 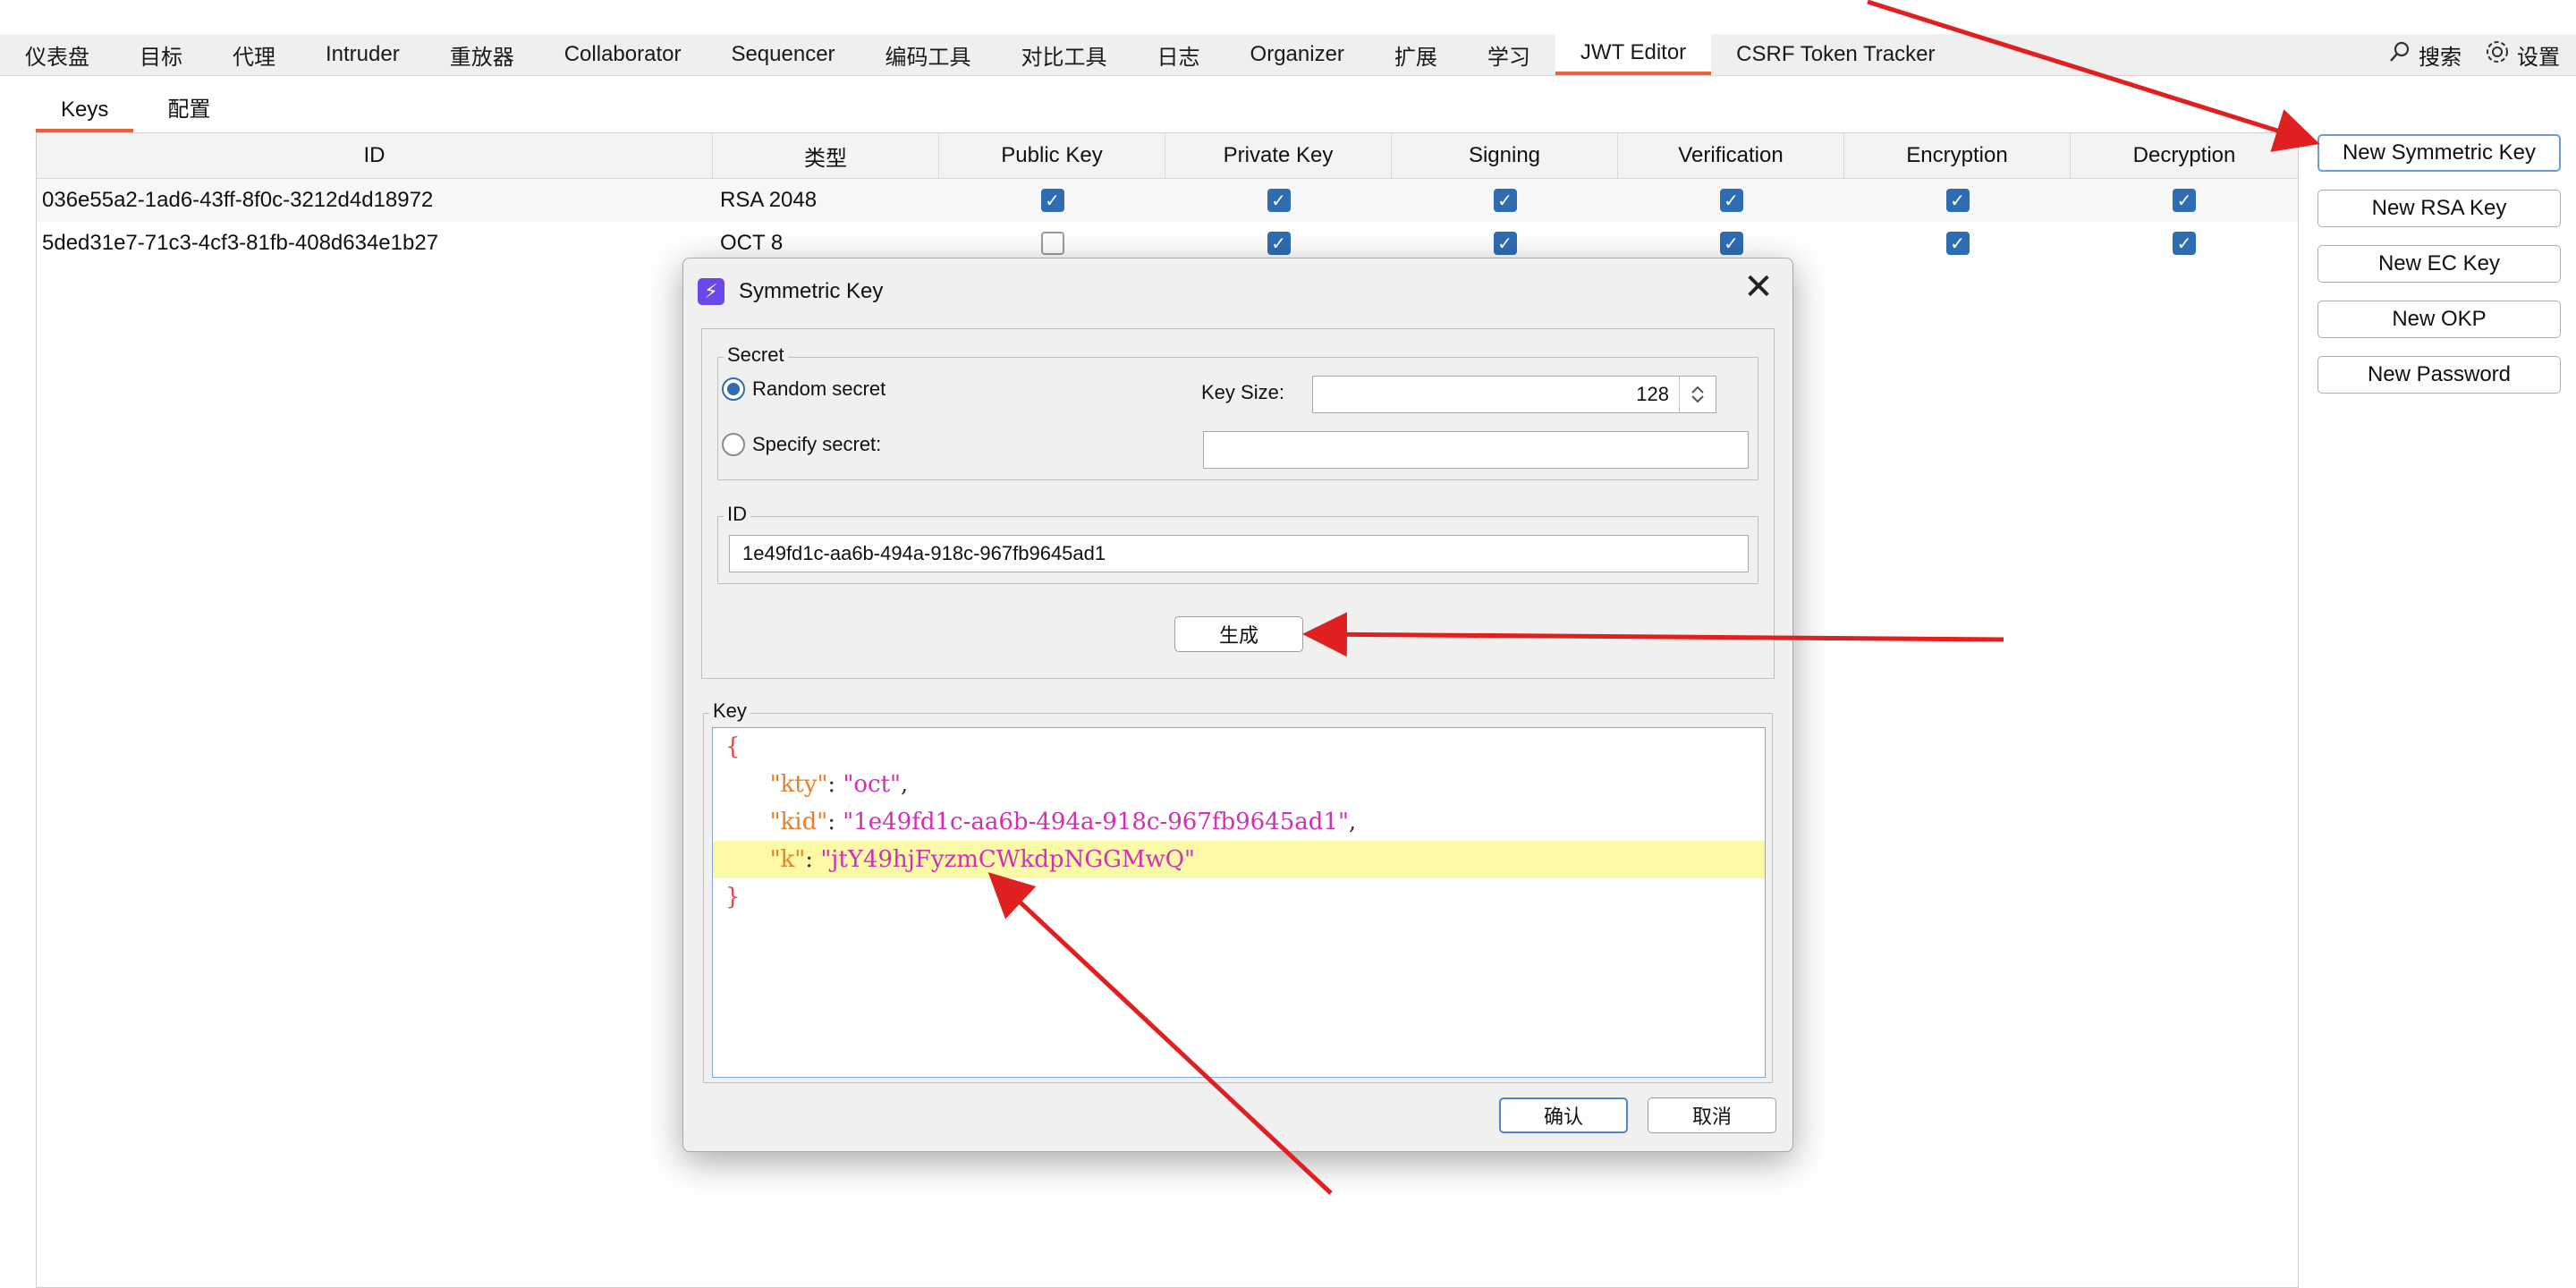 I want to click on private-key-cell: ✓, so click(x=1278, y=200).